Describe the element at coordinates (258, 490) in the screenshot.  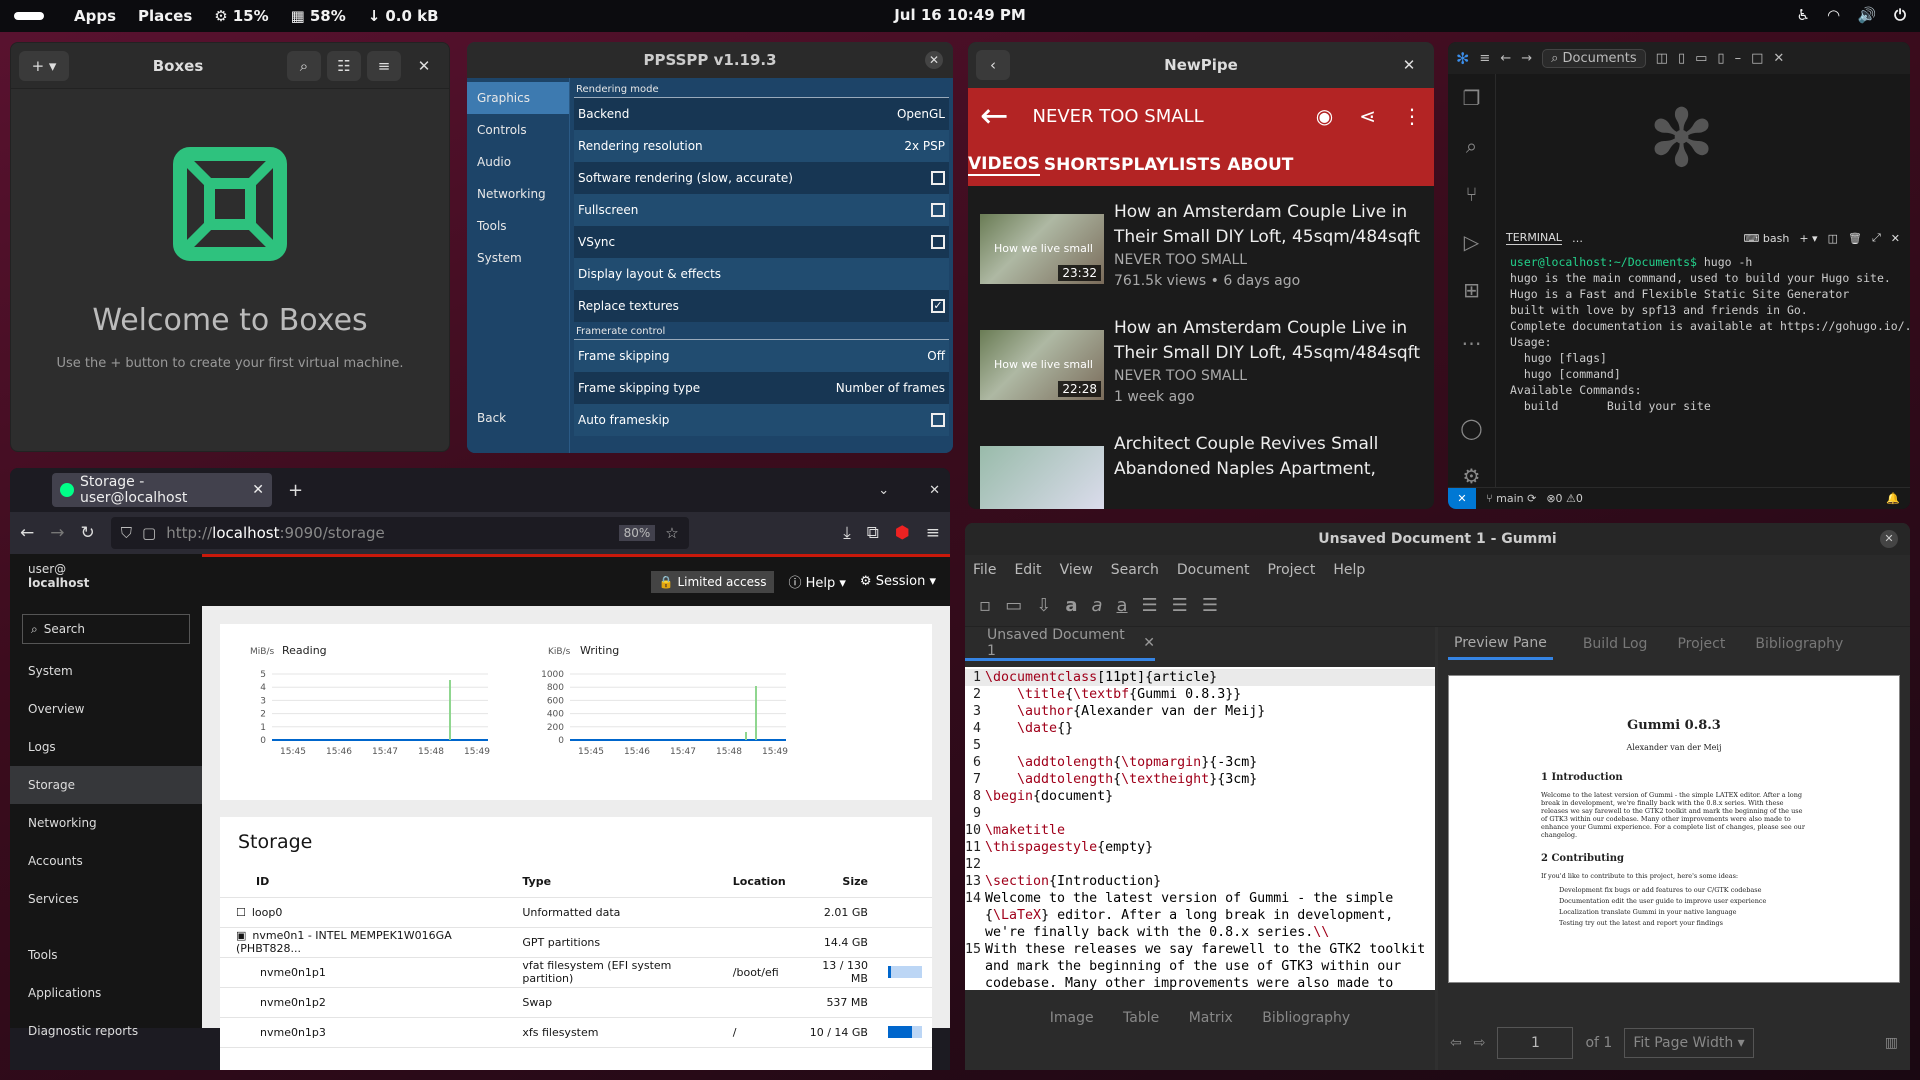
I see `close-tab-icon: ✕` at that location.